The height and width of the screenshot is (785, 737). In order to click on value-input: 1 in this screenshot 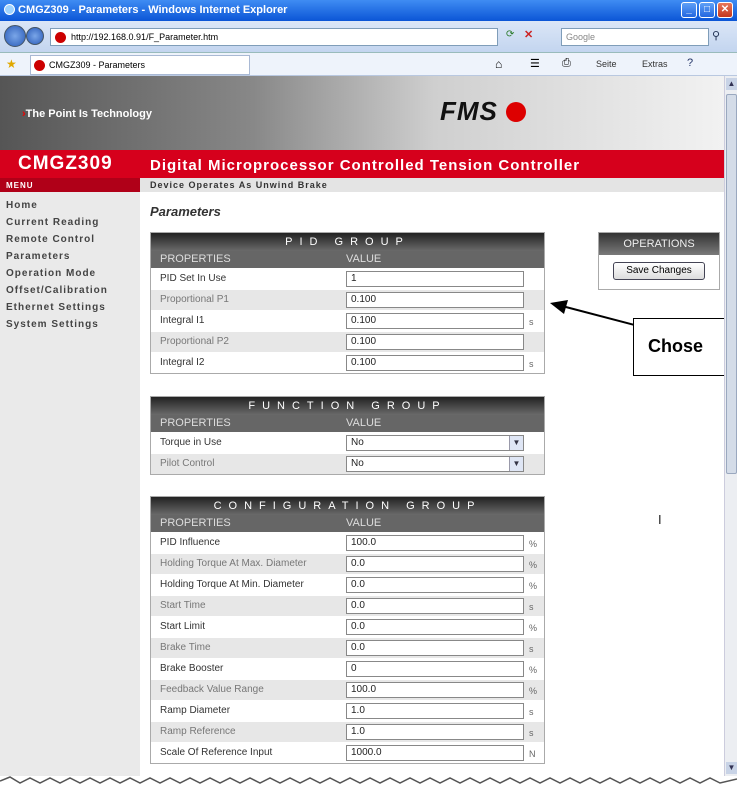, I will do `click(435, 279)`.